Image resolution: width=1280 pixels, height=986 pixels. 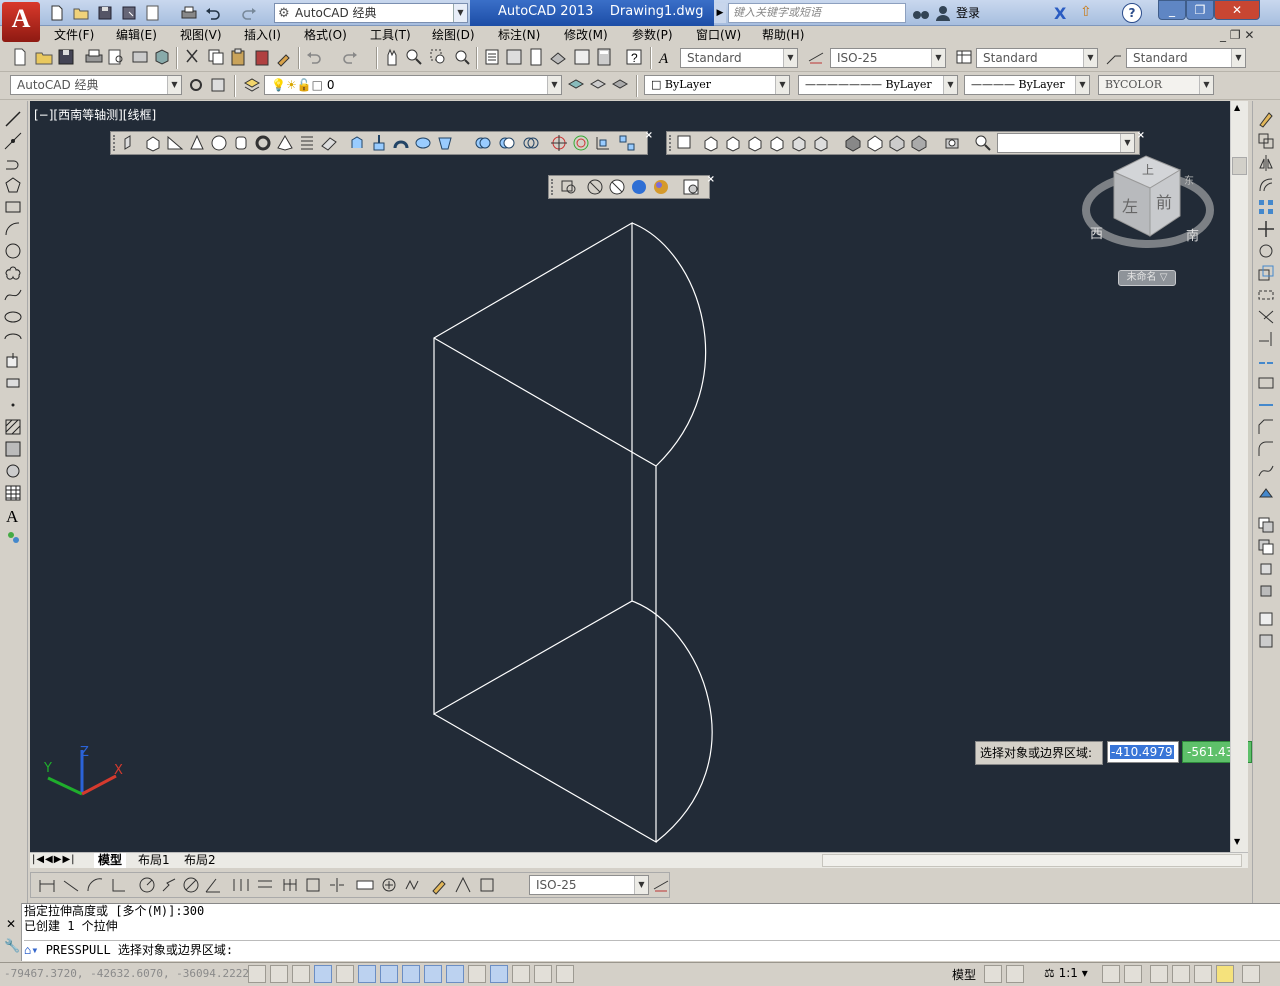 I want to click on save-icon, so click(x=66, y=57).